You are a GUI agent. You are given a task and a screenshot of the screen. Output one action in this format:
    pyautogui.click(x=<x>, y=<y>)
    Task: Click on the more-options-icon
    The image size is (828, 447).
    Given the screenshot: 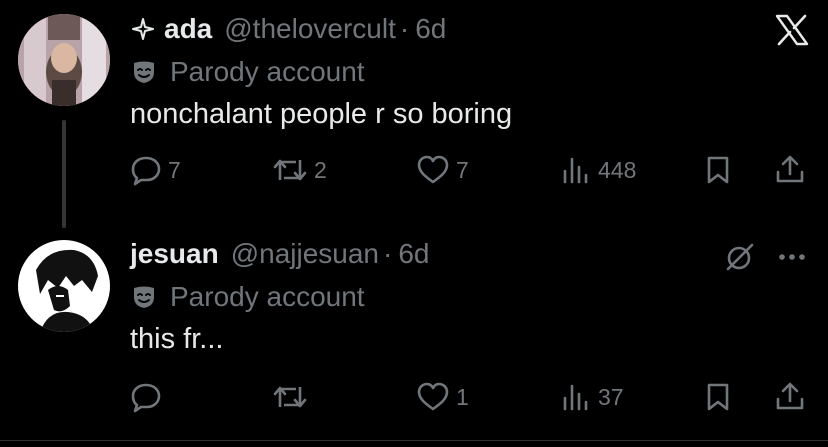 What is the action you would take?
    pyautogui.click(x=792, y=257)
    